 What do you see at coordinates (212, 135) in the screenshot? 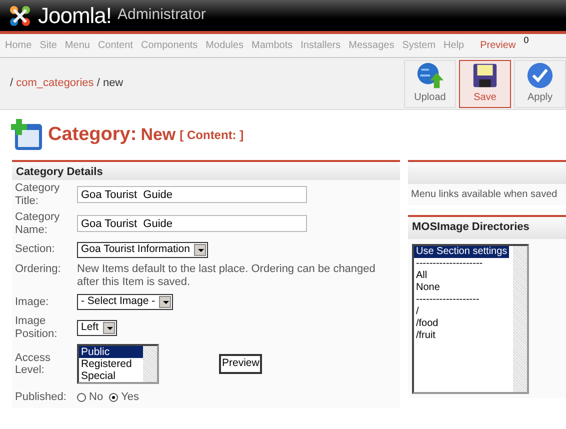
I see `content-context: [ Content: ]` at bounding box center [212, 135].